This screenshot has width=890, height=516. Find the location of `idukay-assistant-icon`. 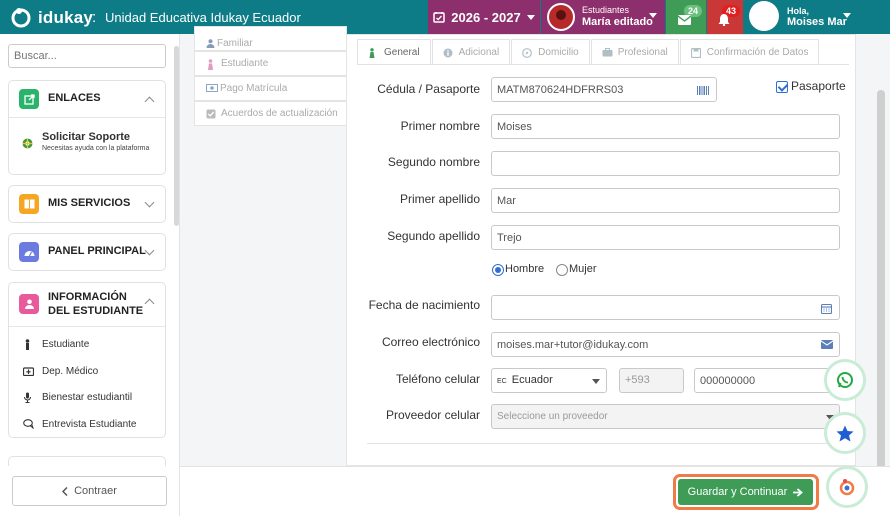

idukay-assistant-icon is located at coordinates (847, 487).